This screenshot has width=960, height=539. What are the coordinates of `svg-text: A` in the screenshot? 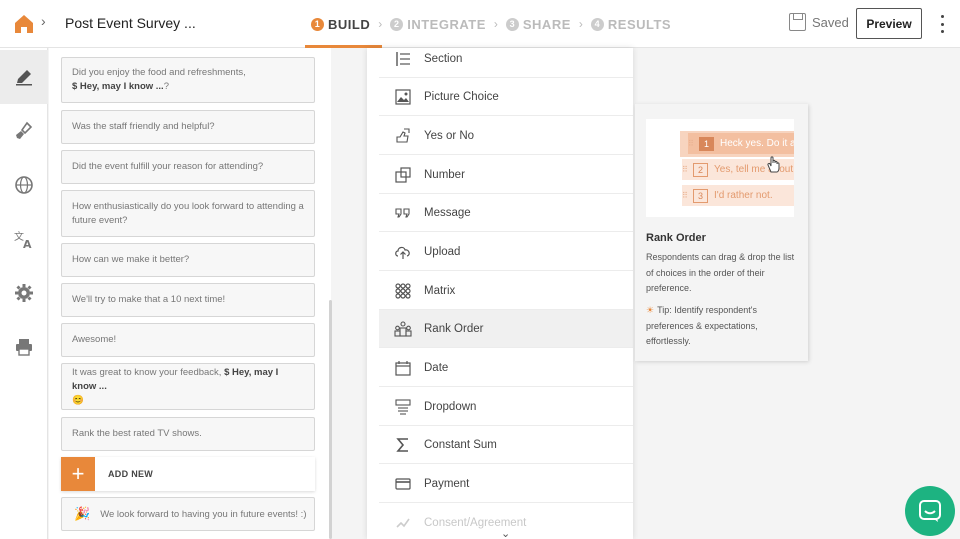 It's located at (27, 243).